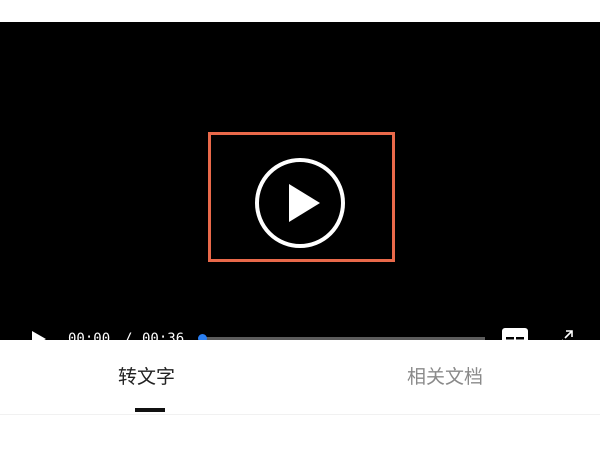 Image resolution: width=600 pixels, height=450 pixels. I want to click on play-circle-icon, so click(300, 203).